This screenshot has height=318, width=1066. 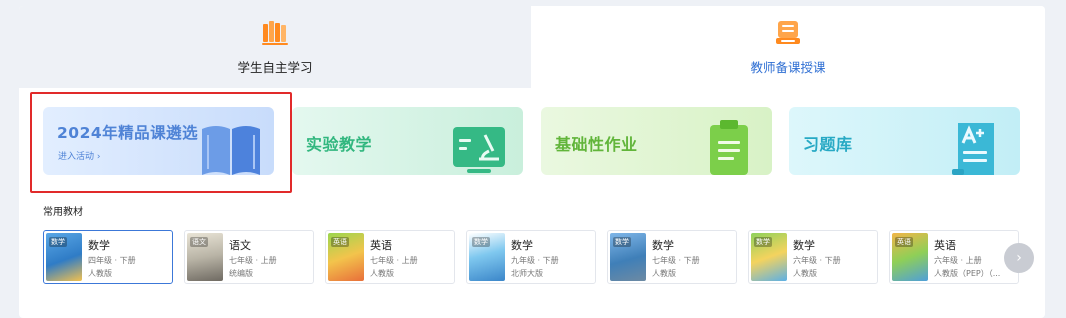 I want to click on textbook-grade: 九年级 · 下册, so click(x=535, y=260).